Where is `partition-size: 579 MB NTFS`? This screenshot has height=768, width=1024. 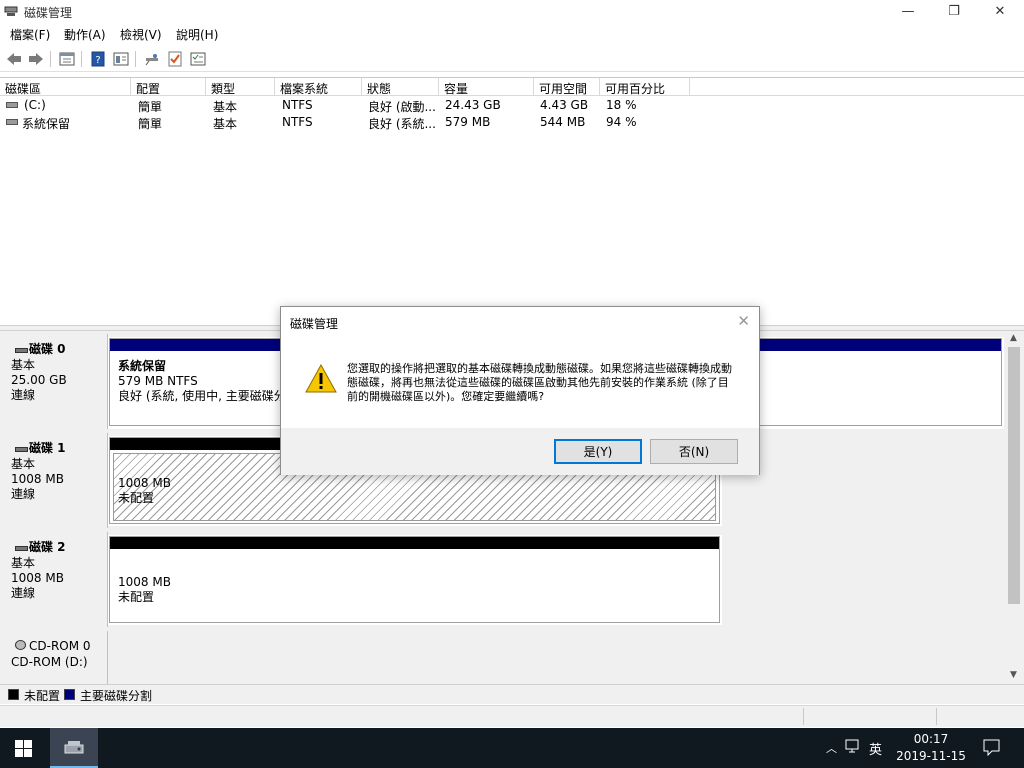
partition-size: 579 MB NTFS is located at coordinates (158, 381).